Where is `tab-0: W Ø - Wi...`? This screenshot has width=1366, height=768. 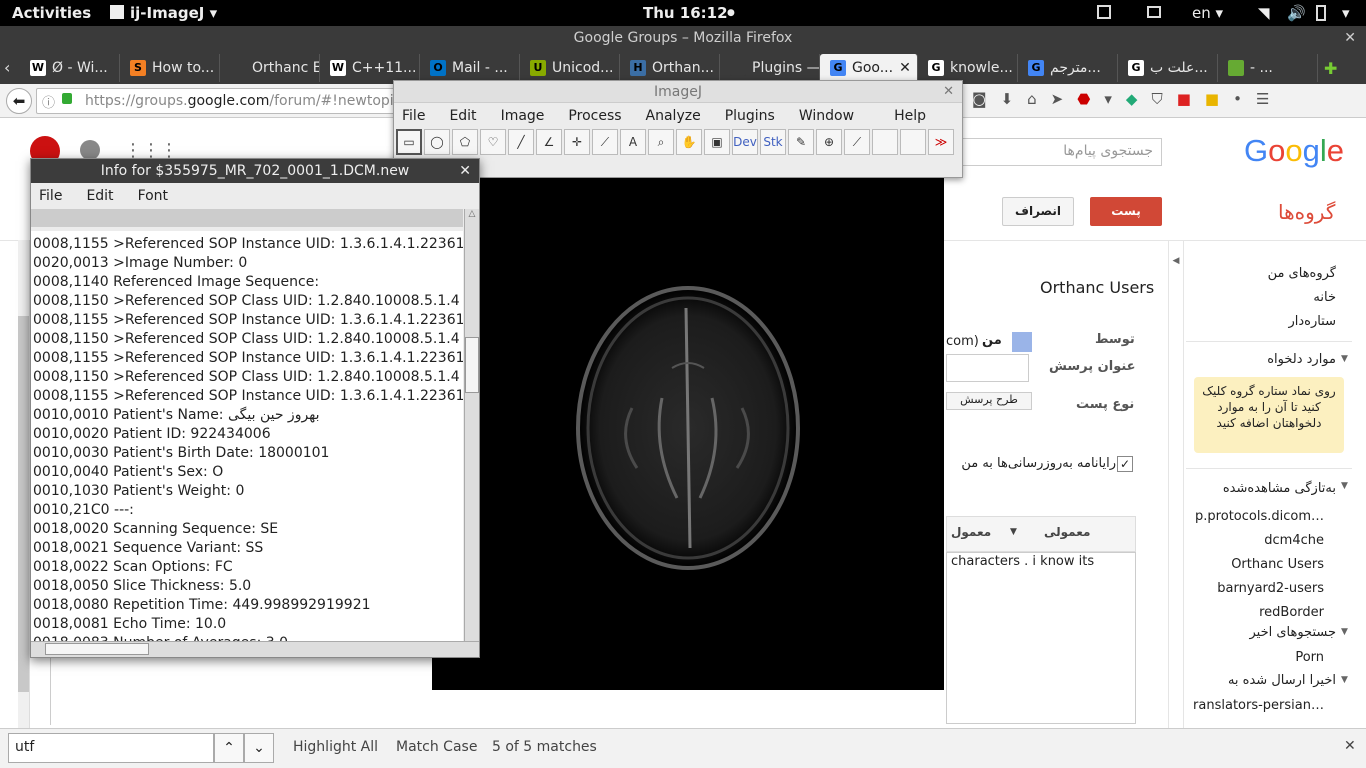
tab-0: W Ø - Wi... is located at coordinates (70, 68).